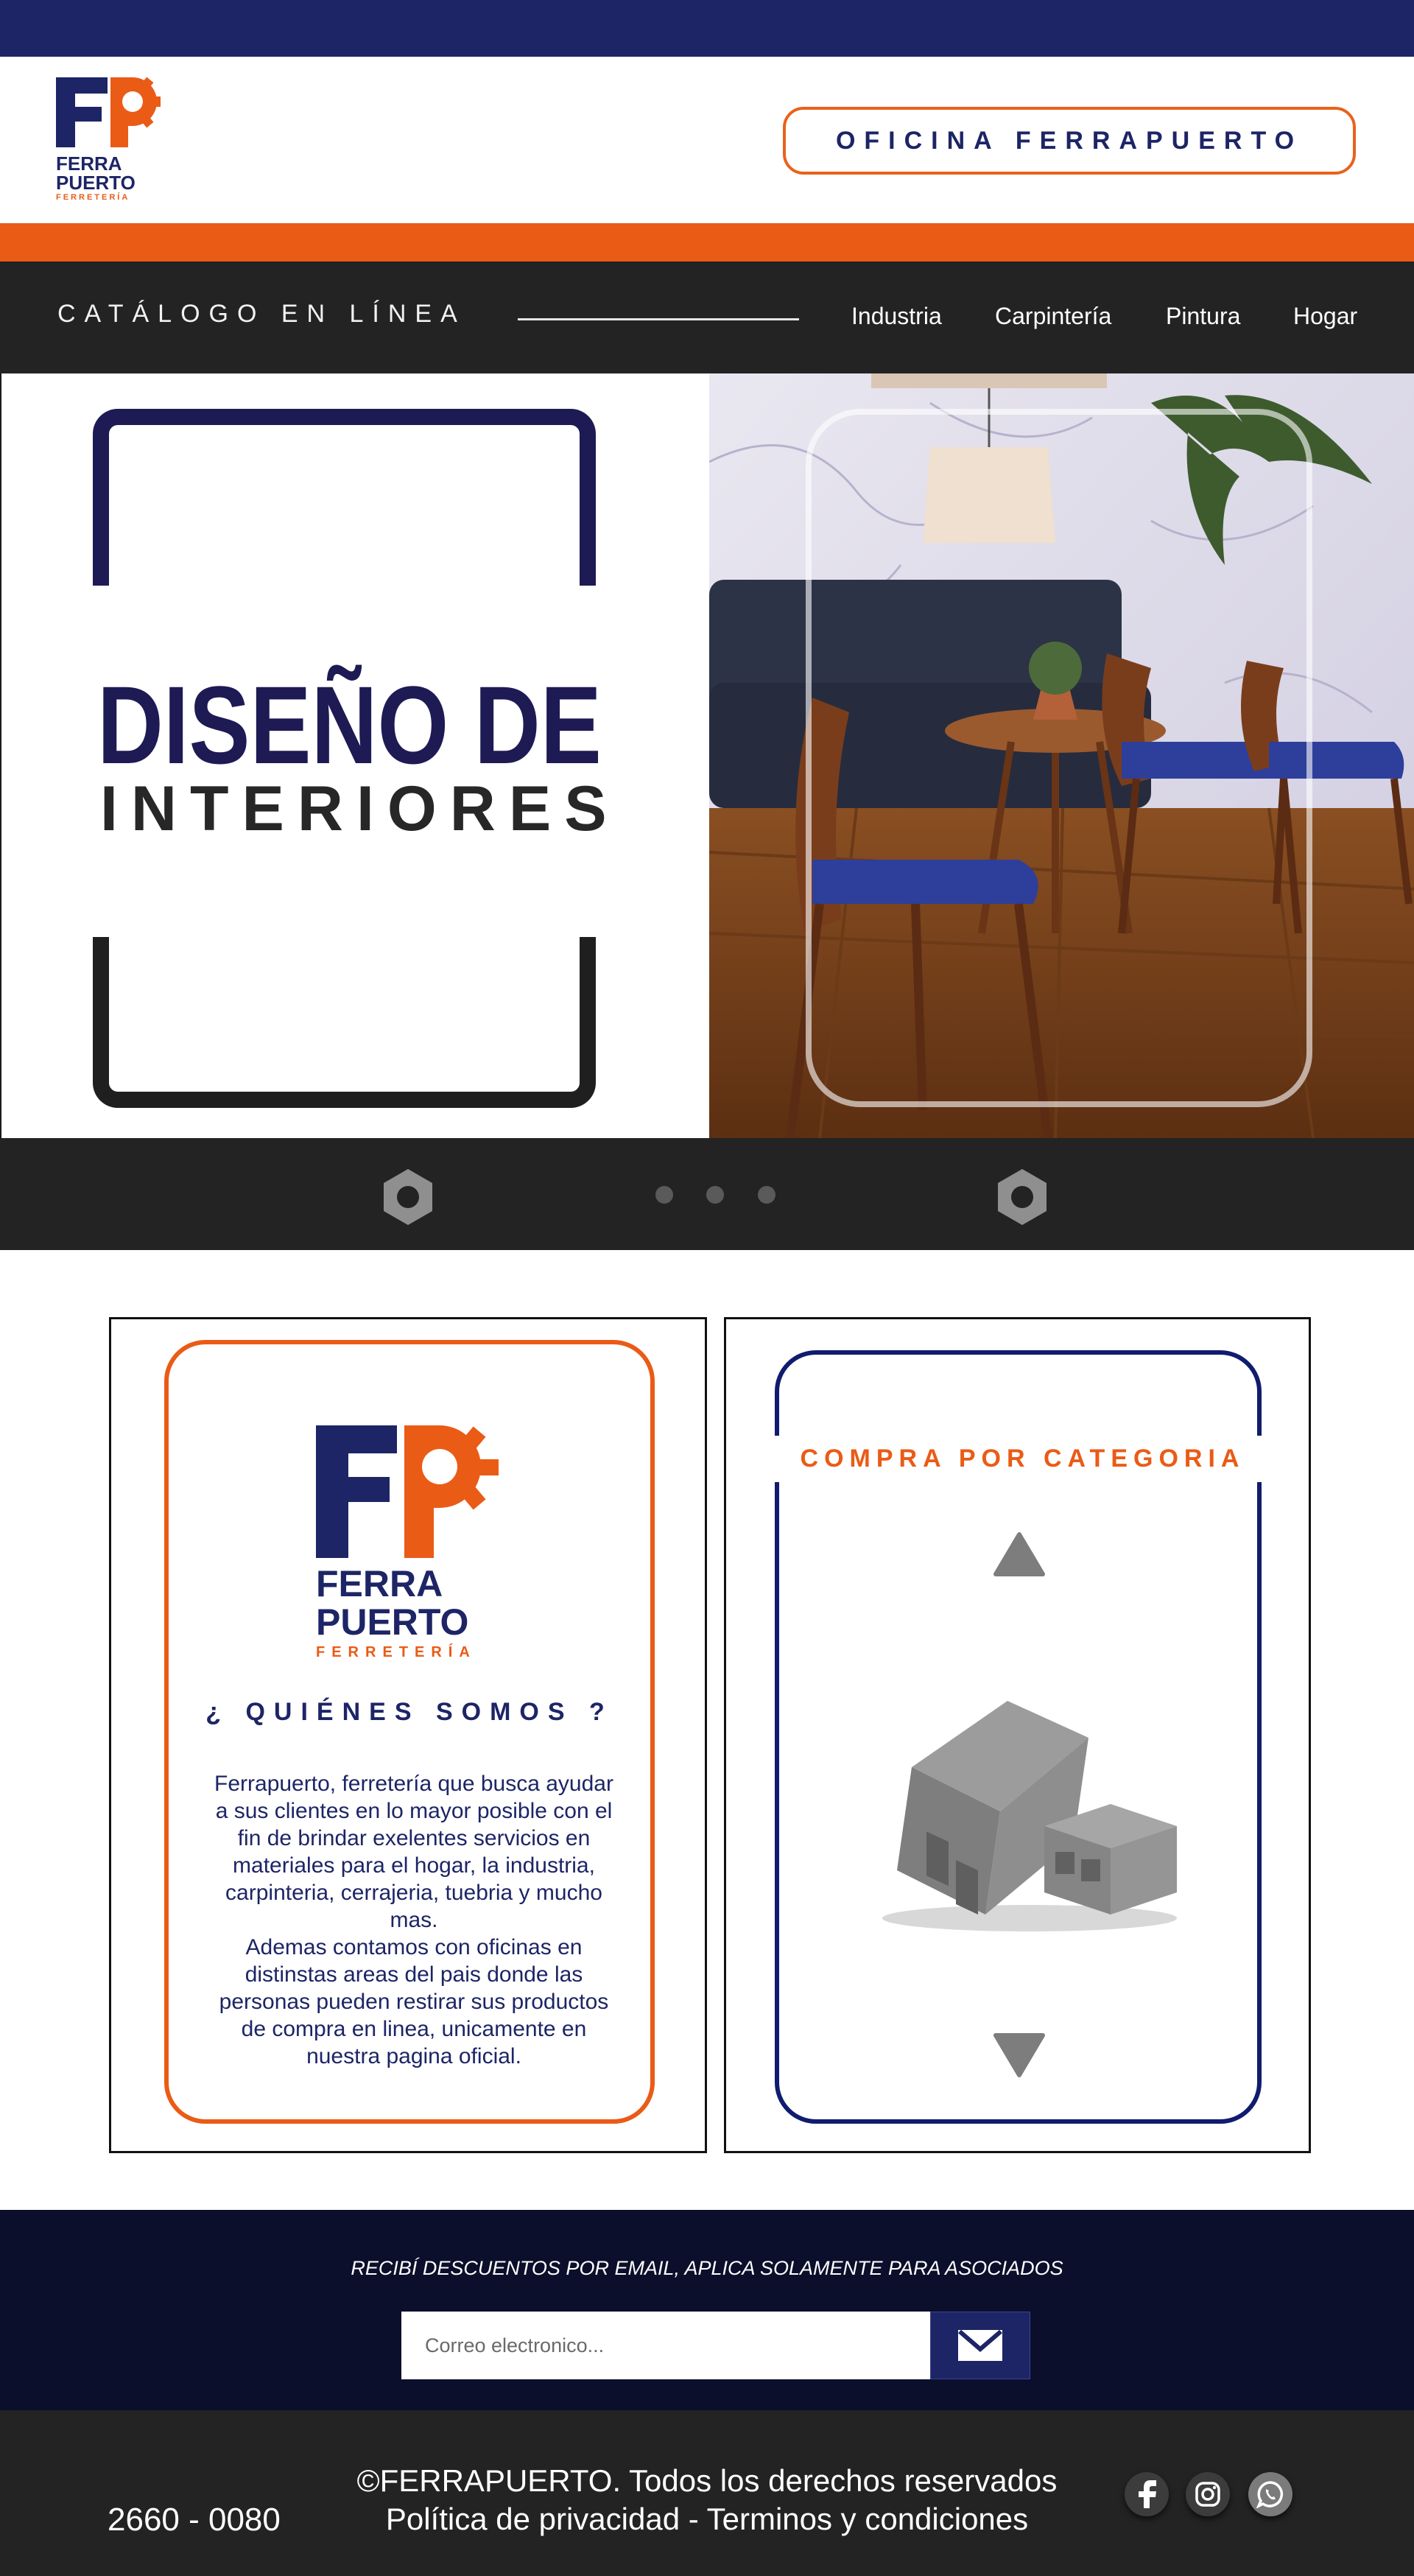 The image size is (1414, 2576). I want to click on about-line: Ademas contamos con oficinas en, so click(414, 1947).